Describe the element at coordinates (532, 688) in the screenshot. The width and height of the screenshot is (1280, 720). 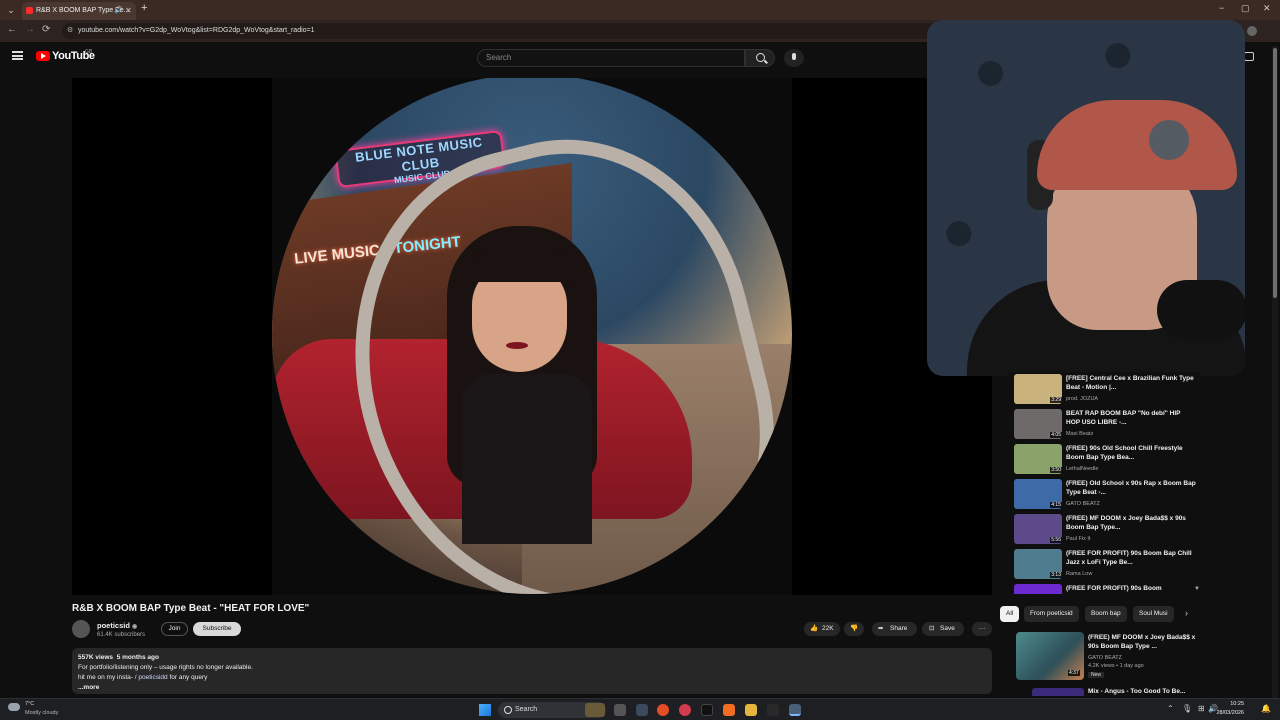
I see `show-more-link: ...more` at that location.